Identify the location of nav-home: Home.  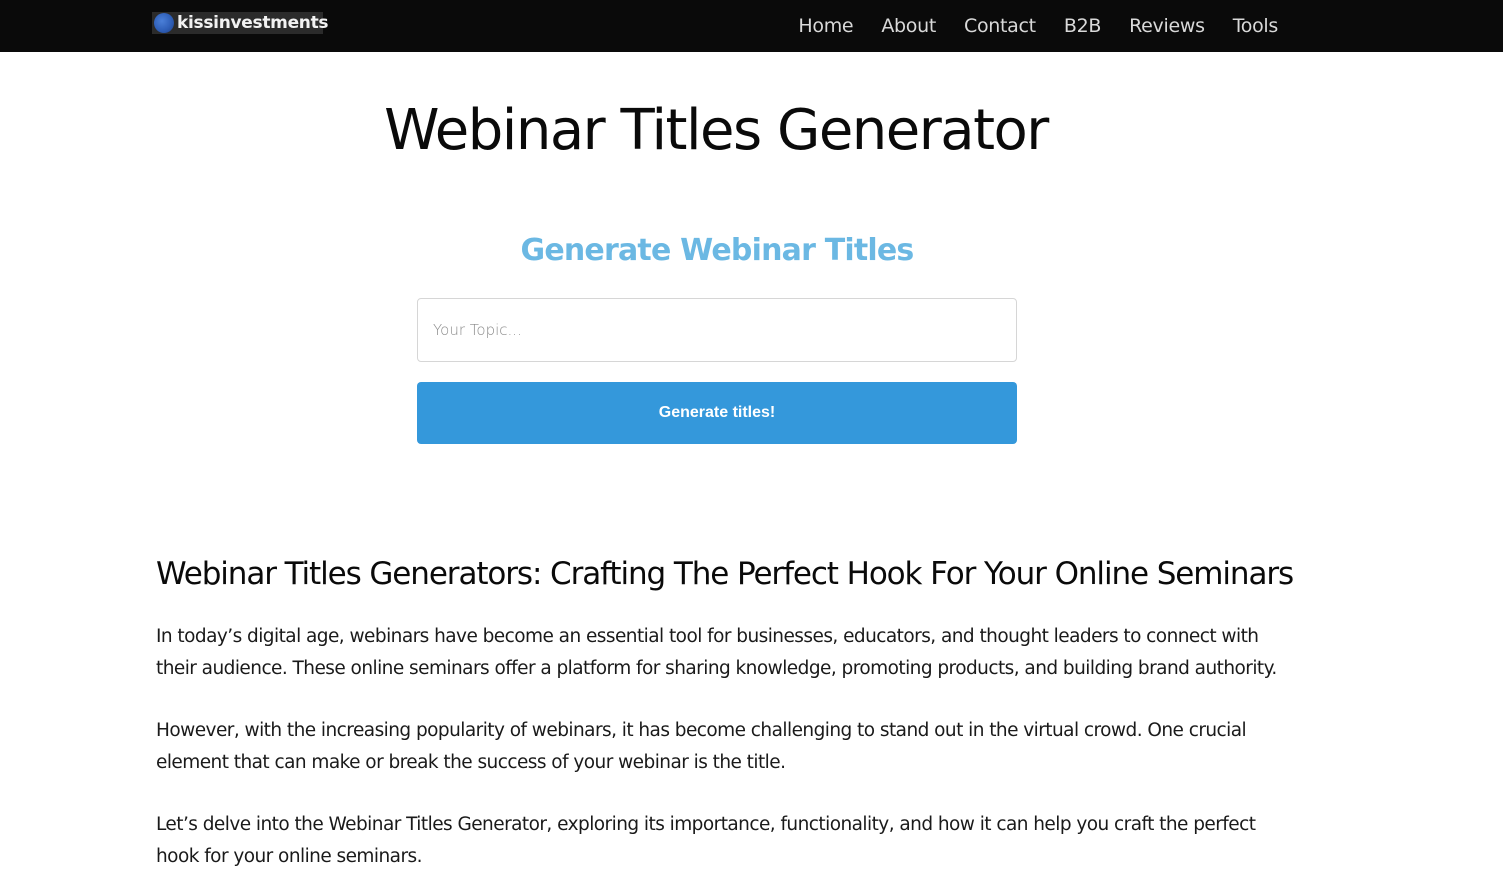
(825, 26).